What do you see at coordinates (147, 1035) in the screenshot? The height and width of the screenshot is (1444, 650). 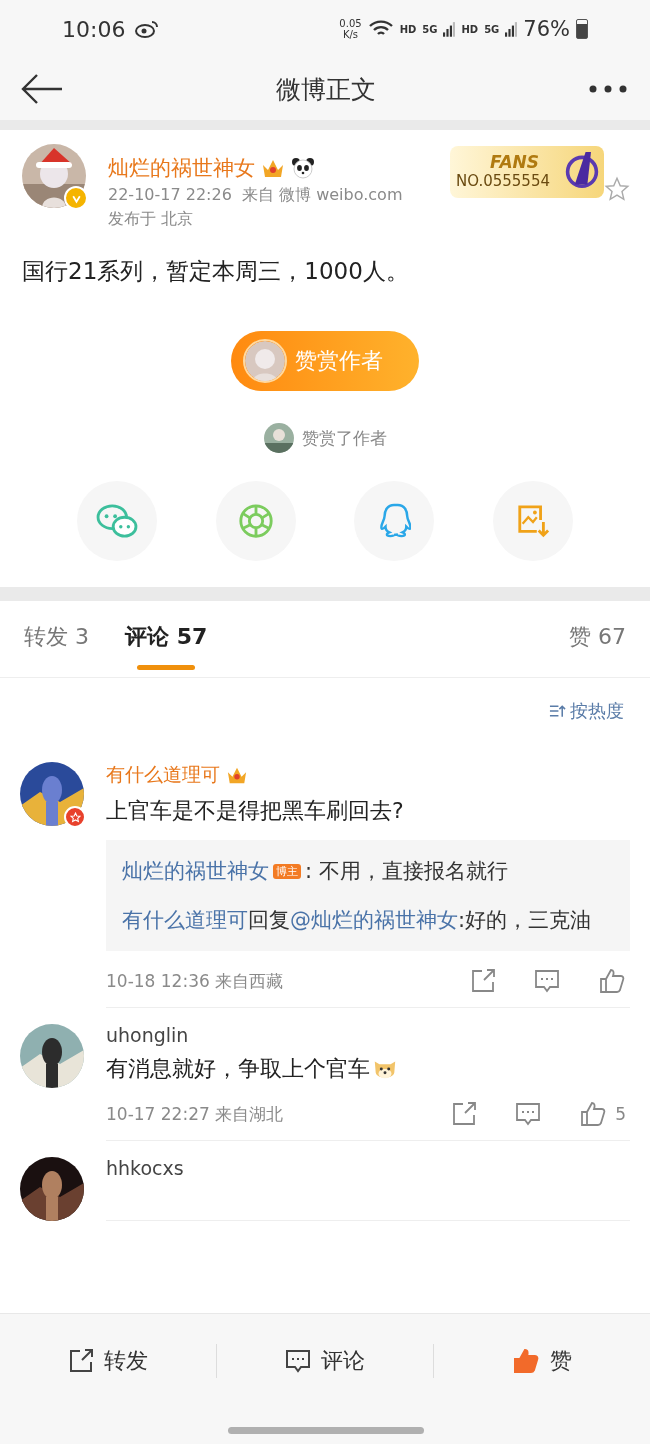 I see `commenter-name: uhonglin` at bounding box center [147, 1035].